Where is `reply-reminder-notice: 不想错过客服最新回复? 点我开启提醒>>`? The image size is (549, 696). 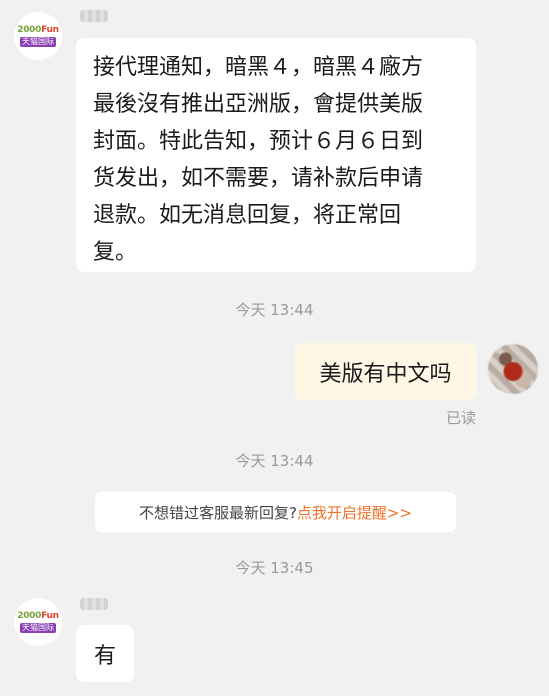 reply-reminder-notice: 不想错过客服最新回复? 点我开启提醒>> is located at coordinates (275, 512).